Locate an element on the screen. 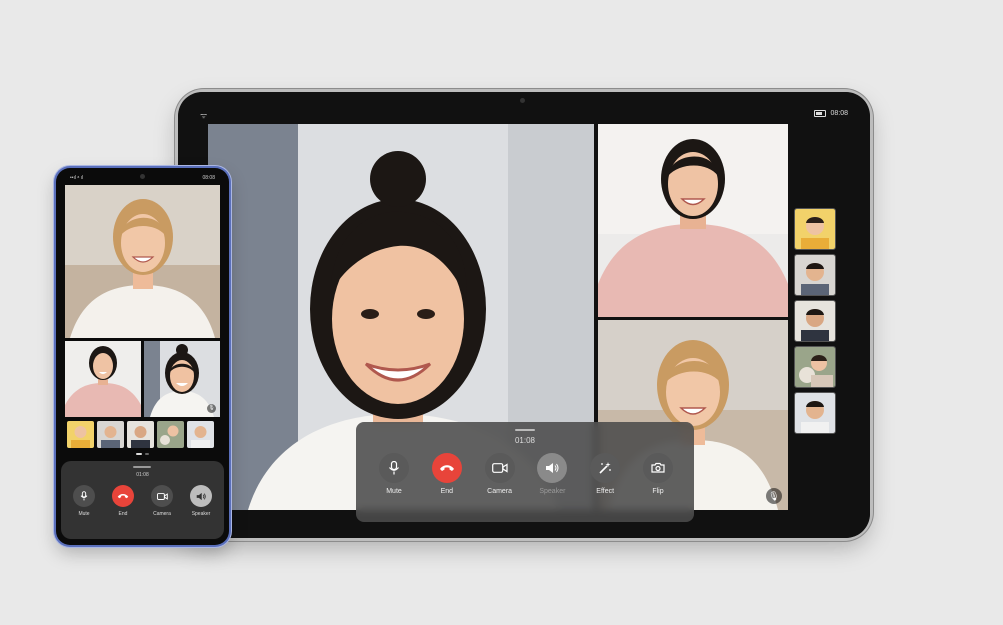 This screenshot has width=1003, height=625. phone-call-controls: 01:08 Mute End Camera Speaker is located at coordinates (142, 500).